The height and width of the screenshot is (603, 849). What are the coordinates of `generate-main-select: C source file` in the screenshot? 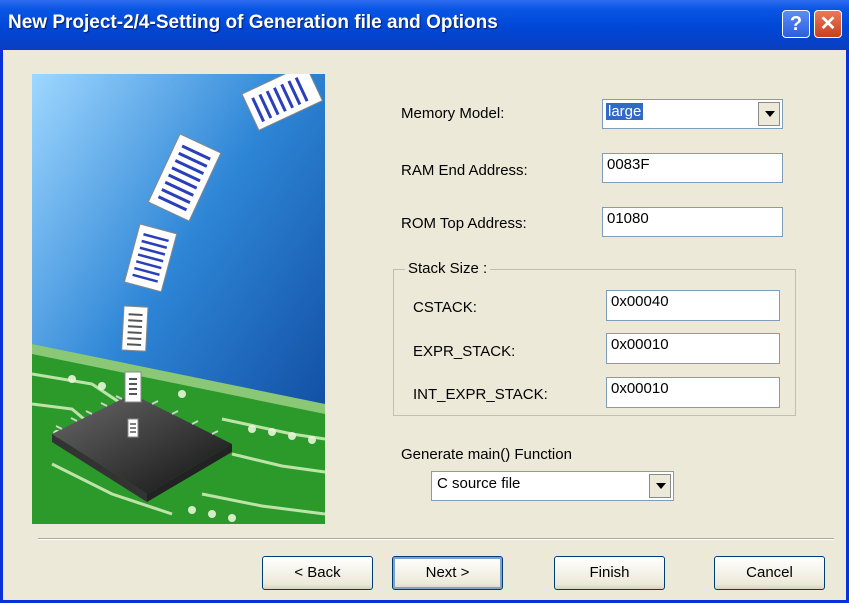 It's located at (552, 486).